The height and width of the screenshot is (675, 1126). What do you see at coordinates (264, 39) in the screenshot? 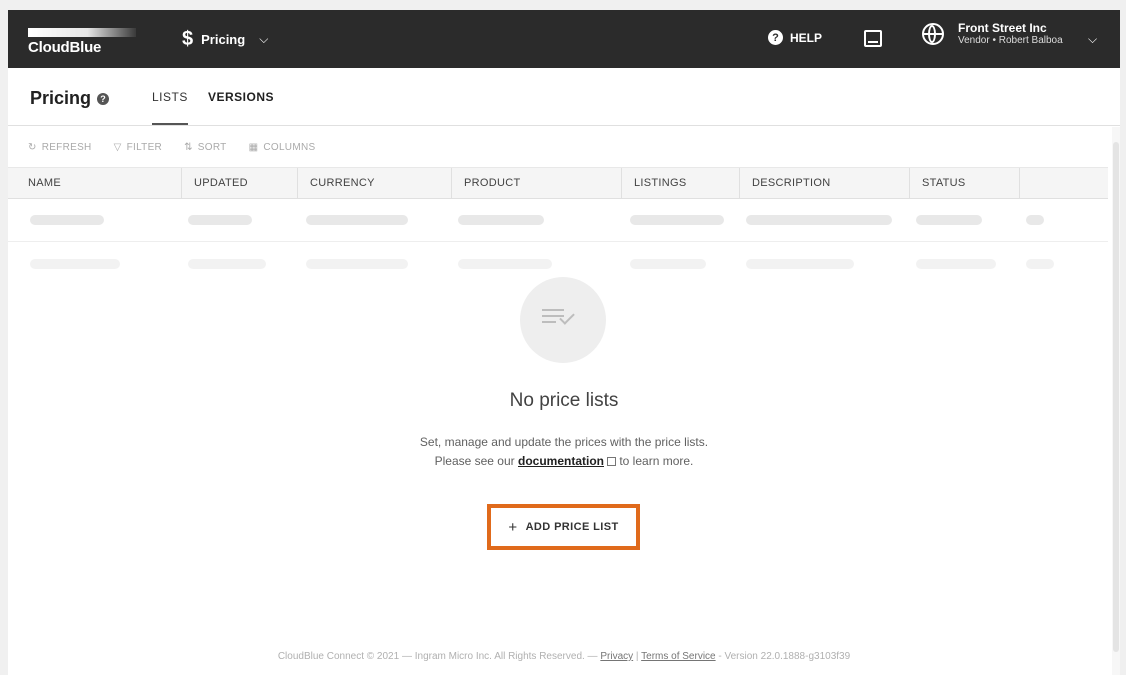
I see `chevron-down-icon: ⌵` at bounding box center [264, 39].